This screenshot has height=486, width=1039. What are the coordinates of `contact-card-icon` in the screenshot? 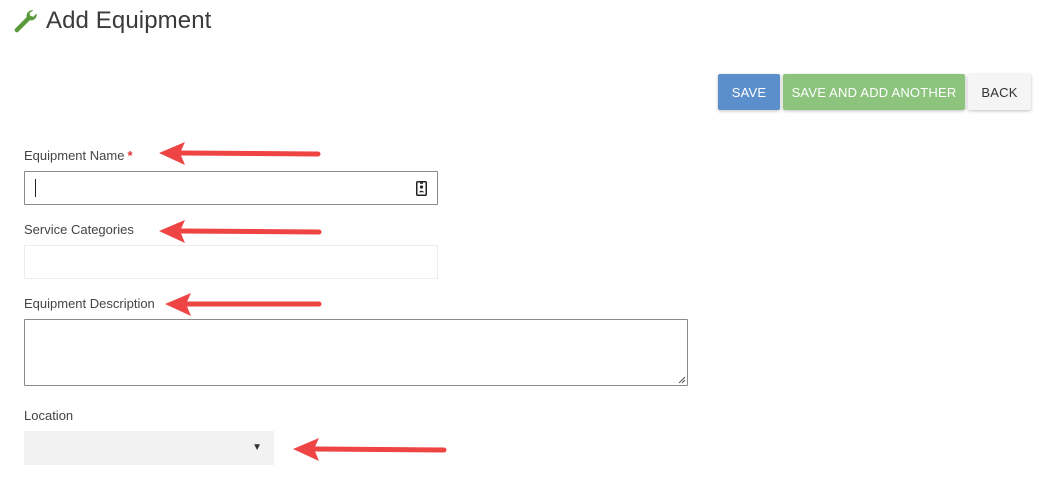 It's located at (421, 188).